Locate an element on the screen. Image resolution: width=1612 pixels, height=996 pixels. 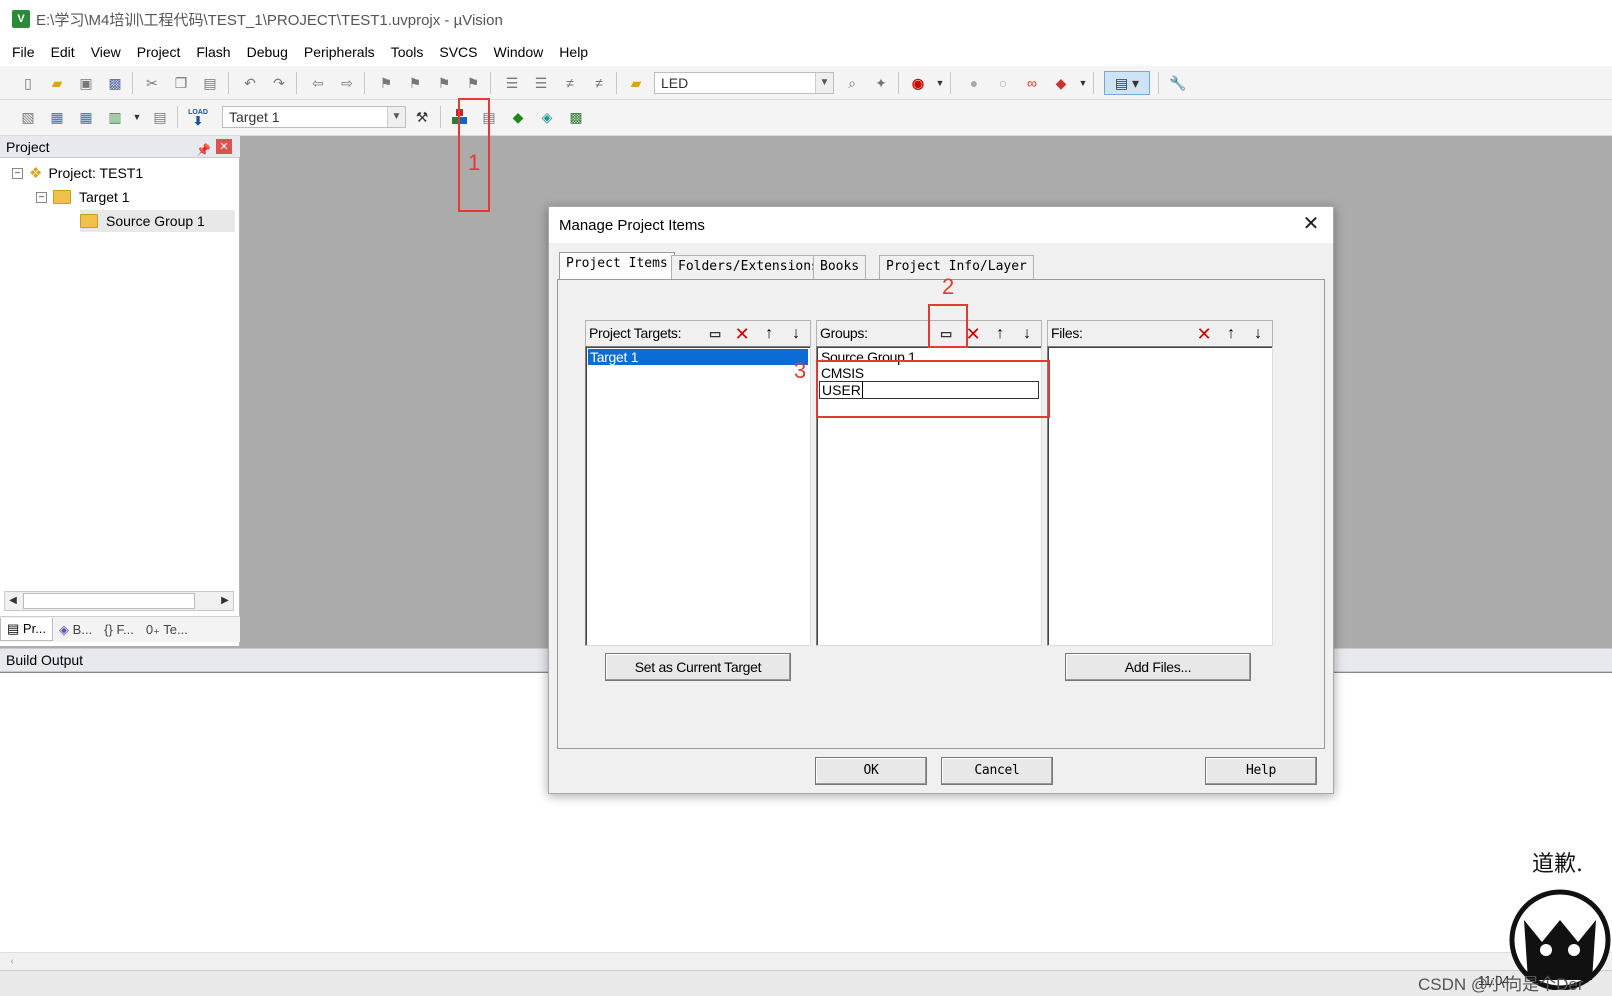
menu-tools: Tools is located at coordinates (407, 52).